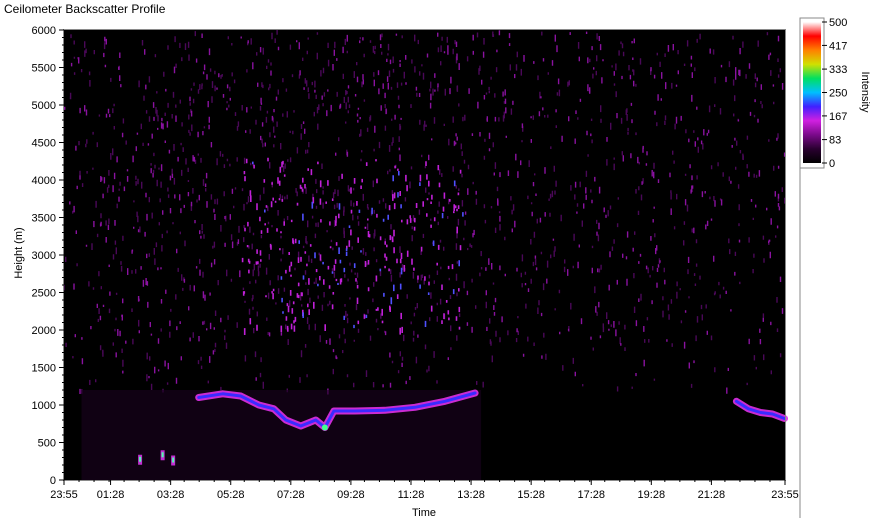  I want to click on colorbar-tick-label: 417, so click(838, 46).